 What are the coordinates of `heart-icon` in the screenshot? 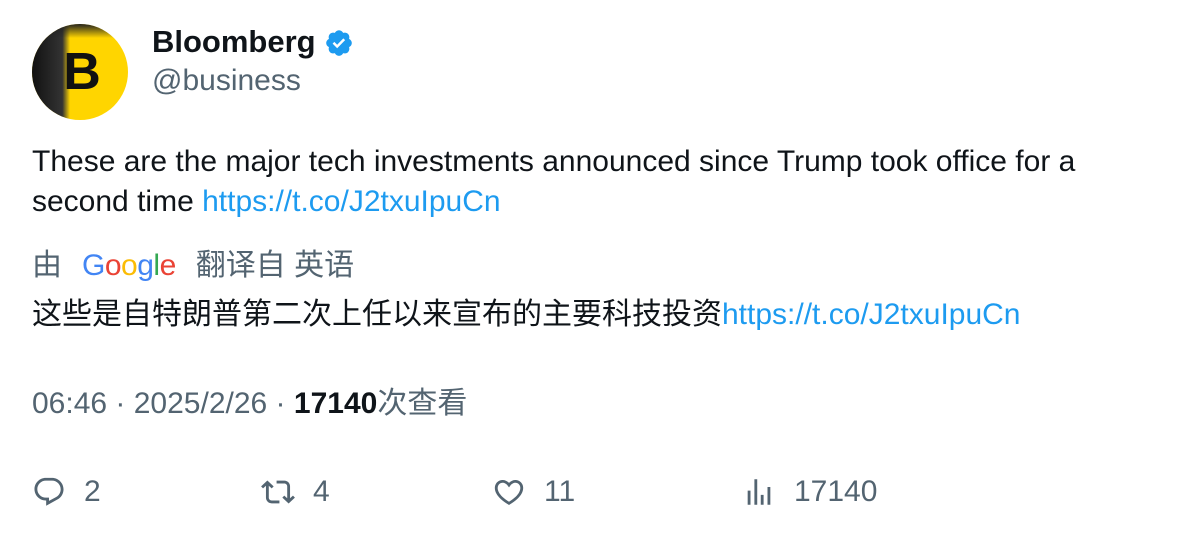 It's located at (509, 492).